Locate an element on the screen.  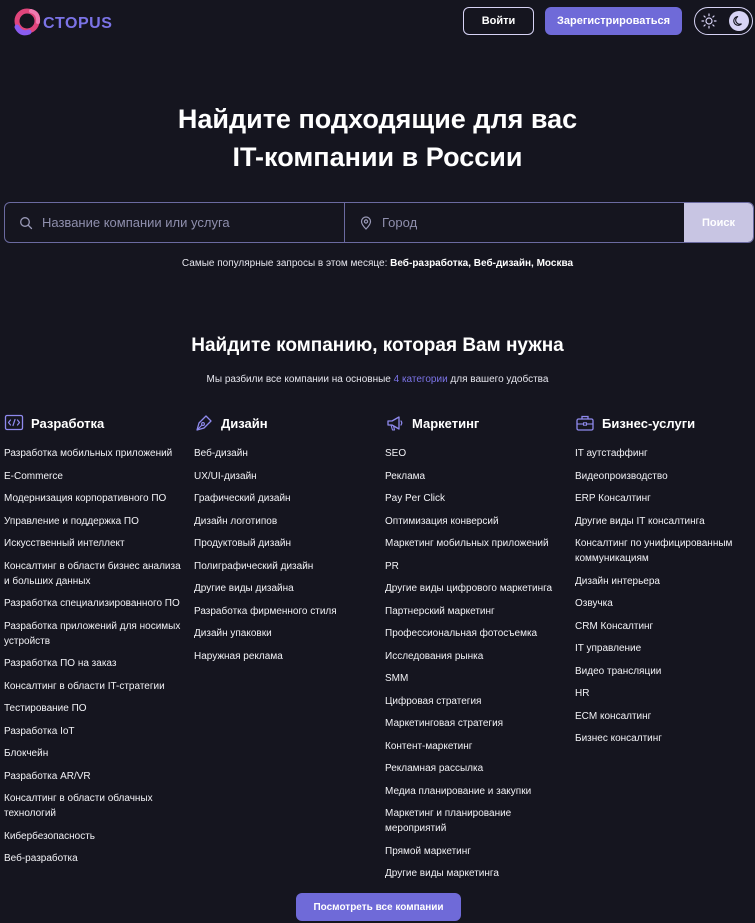
theme-toggle is located at coordinates (723, 21).